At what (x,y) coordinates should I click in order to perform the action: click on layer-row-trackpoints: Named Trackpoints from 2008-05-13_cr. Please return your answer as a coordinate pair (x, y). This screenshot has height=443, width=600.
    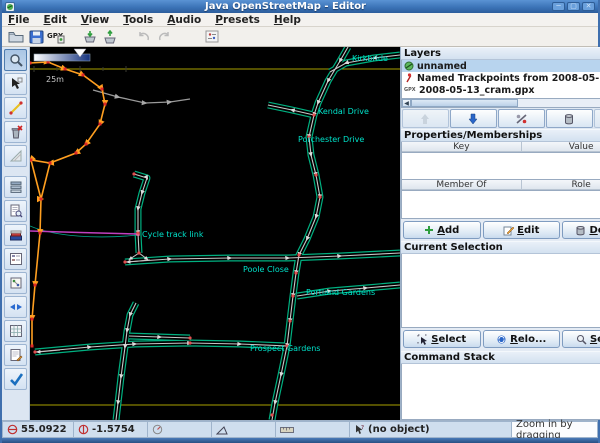
    Looking at the image, I should click on (501, 78).